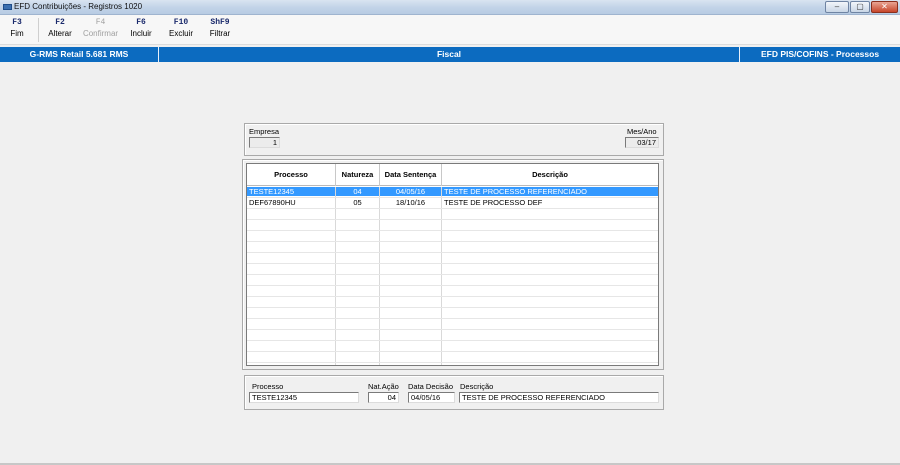 The image size is (900, 465). What do you see at coordinates (272, 202) in the screenshot?
I see `cell-processo: DEF67890HU` at bounding box center [272, 202].